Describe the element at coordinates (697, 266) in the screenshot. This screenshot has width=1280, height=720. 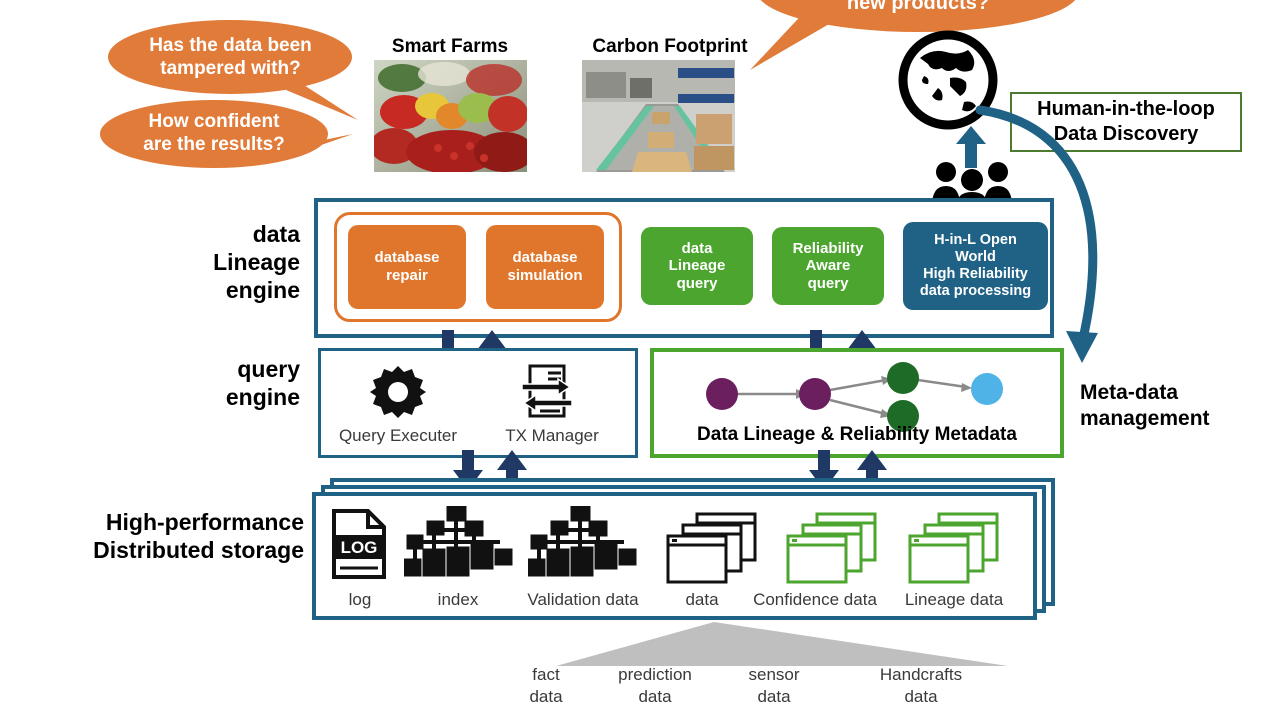
I see `module-data-lineage-query: data Lineage query` at that location.